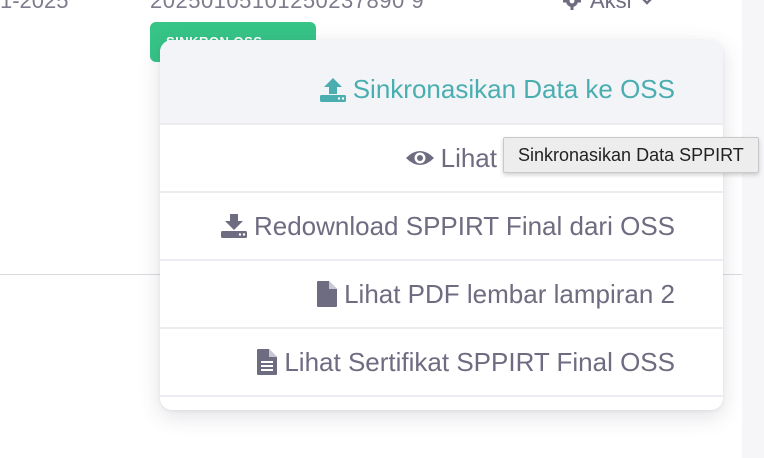  Describe the element at coordinates (267, 362) in the screenshot. I see `file-text-icon` at that location.